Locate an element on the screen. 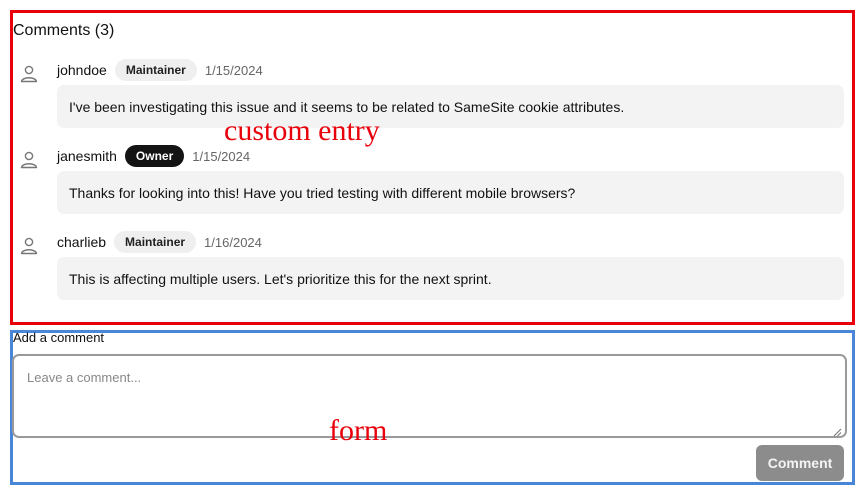 The width and height of the screenshot is (863, 491). comment-author: janesmith is located at coordinates (87, 156).